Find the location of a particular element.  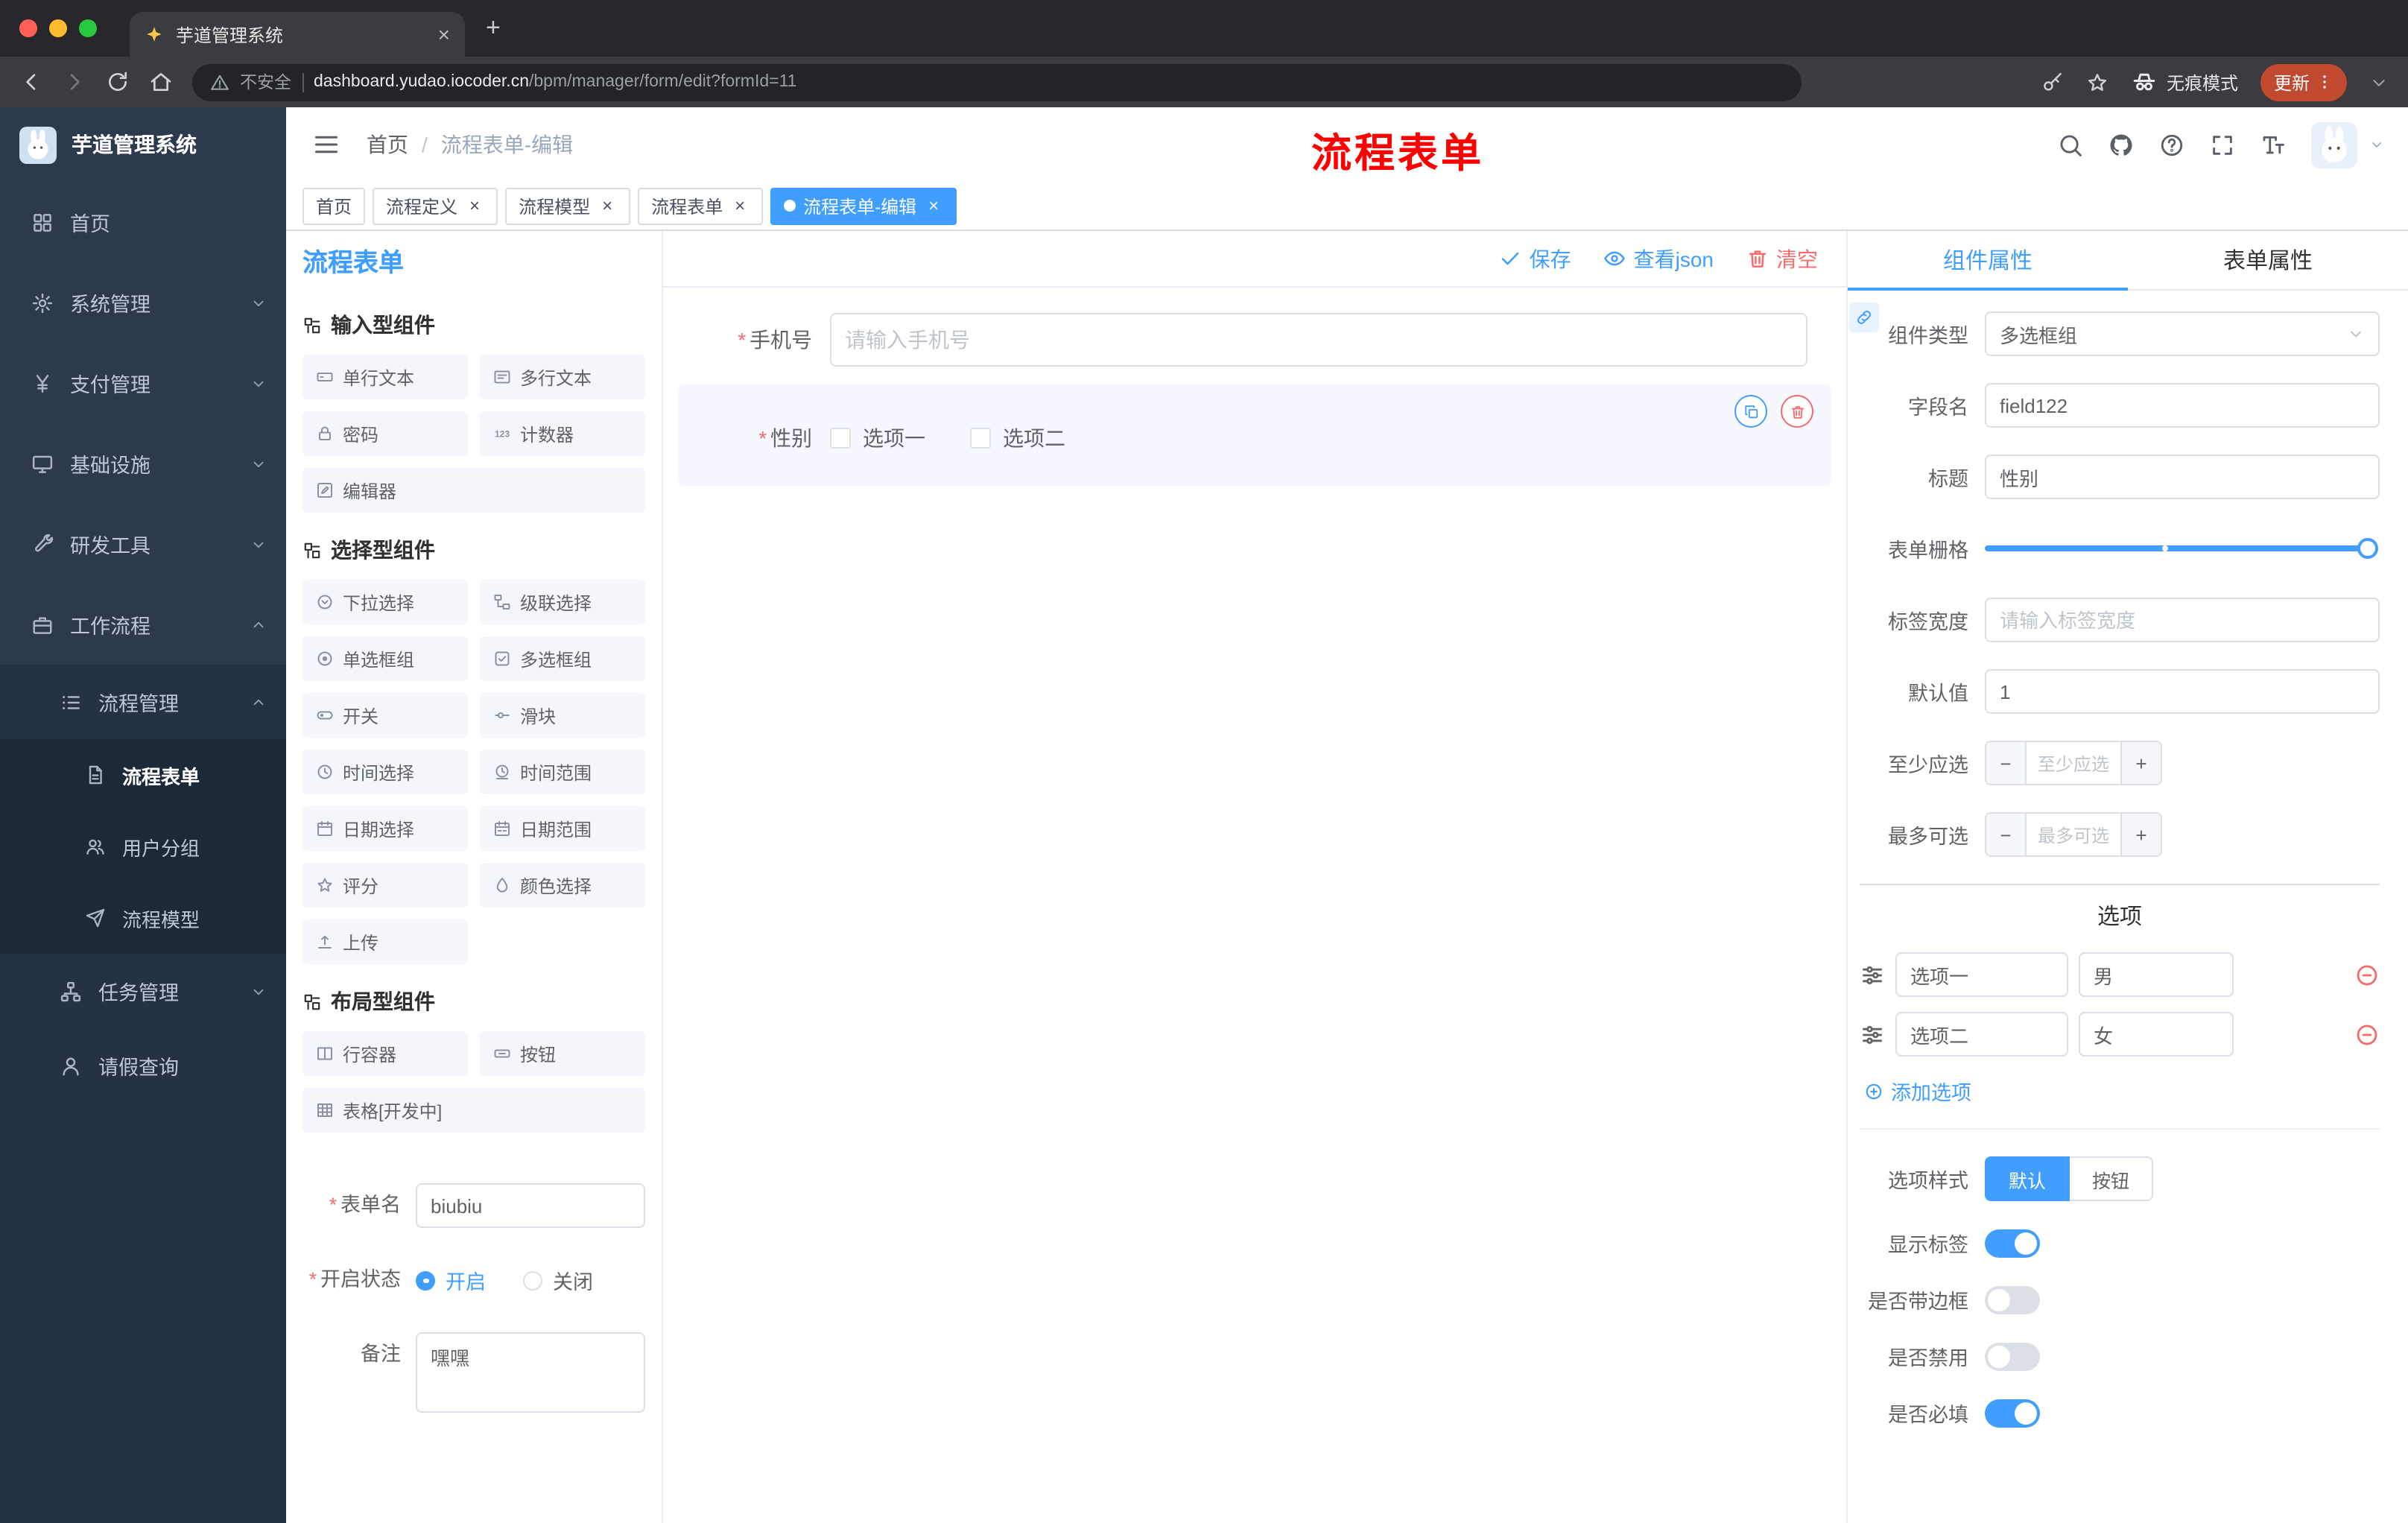

palette-item-table: 表格[开发中] is located at coordinates (473, 1111).